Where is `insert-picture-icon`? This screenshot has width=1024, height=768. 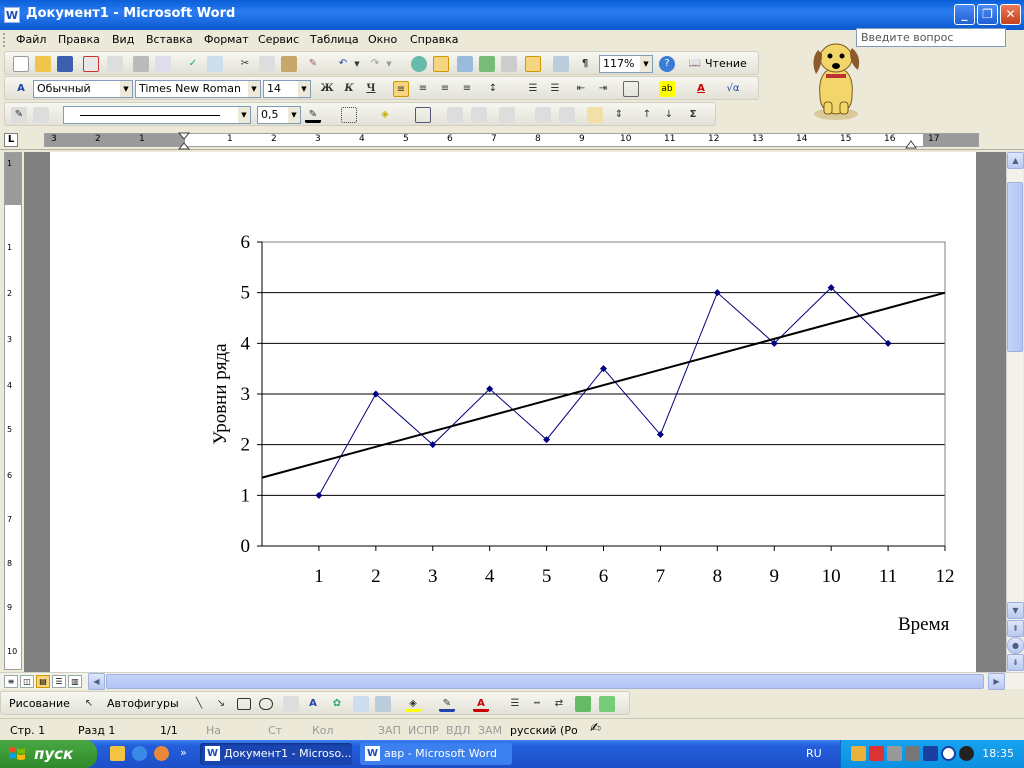 insert-picture-icon is located at coordinates (383, 704).